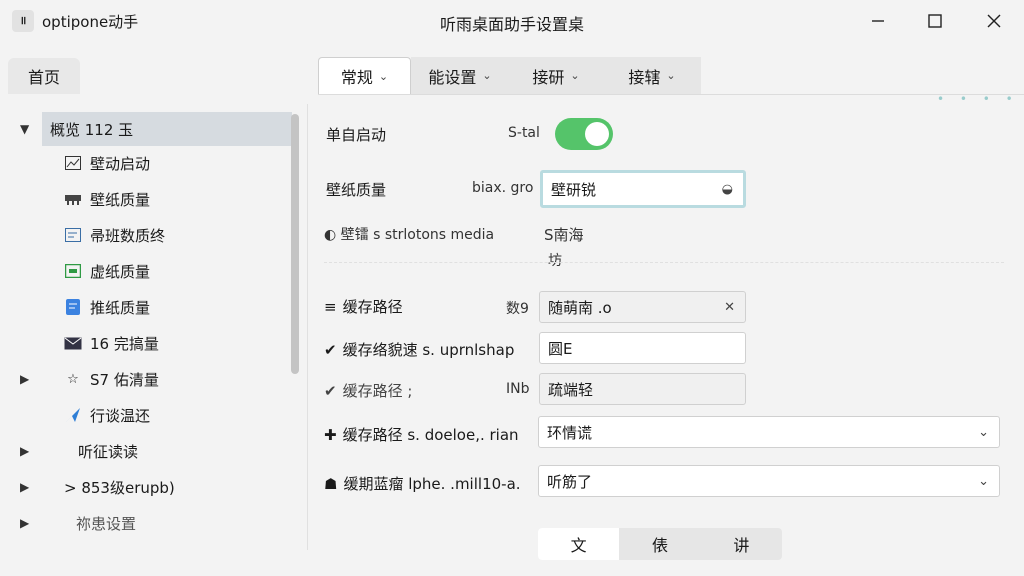 The image size is (1024, 576). I want to click on film-icon, so click(73, 199).